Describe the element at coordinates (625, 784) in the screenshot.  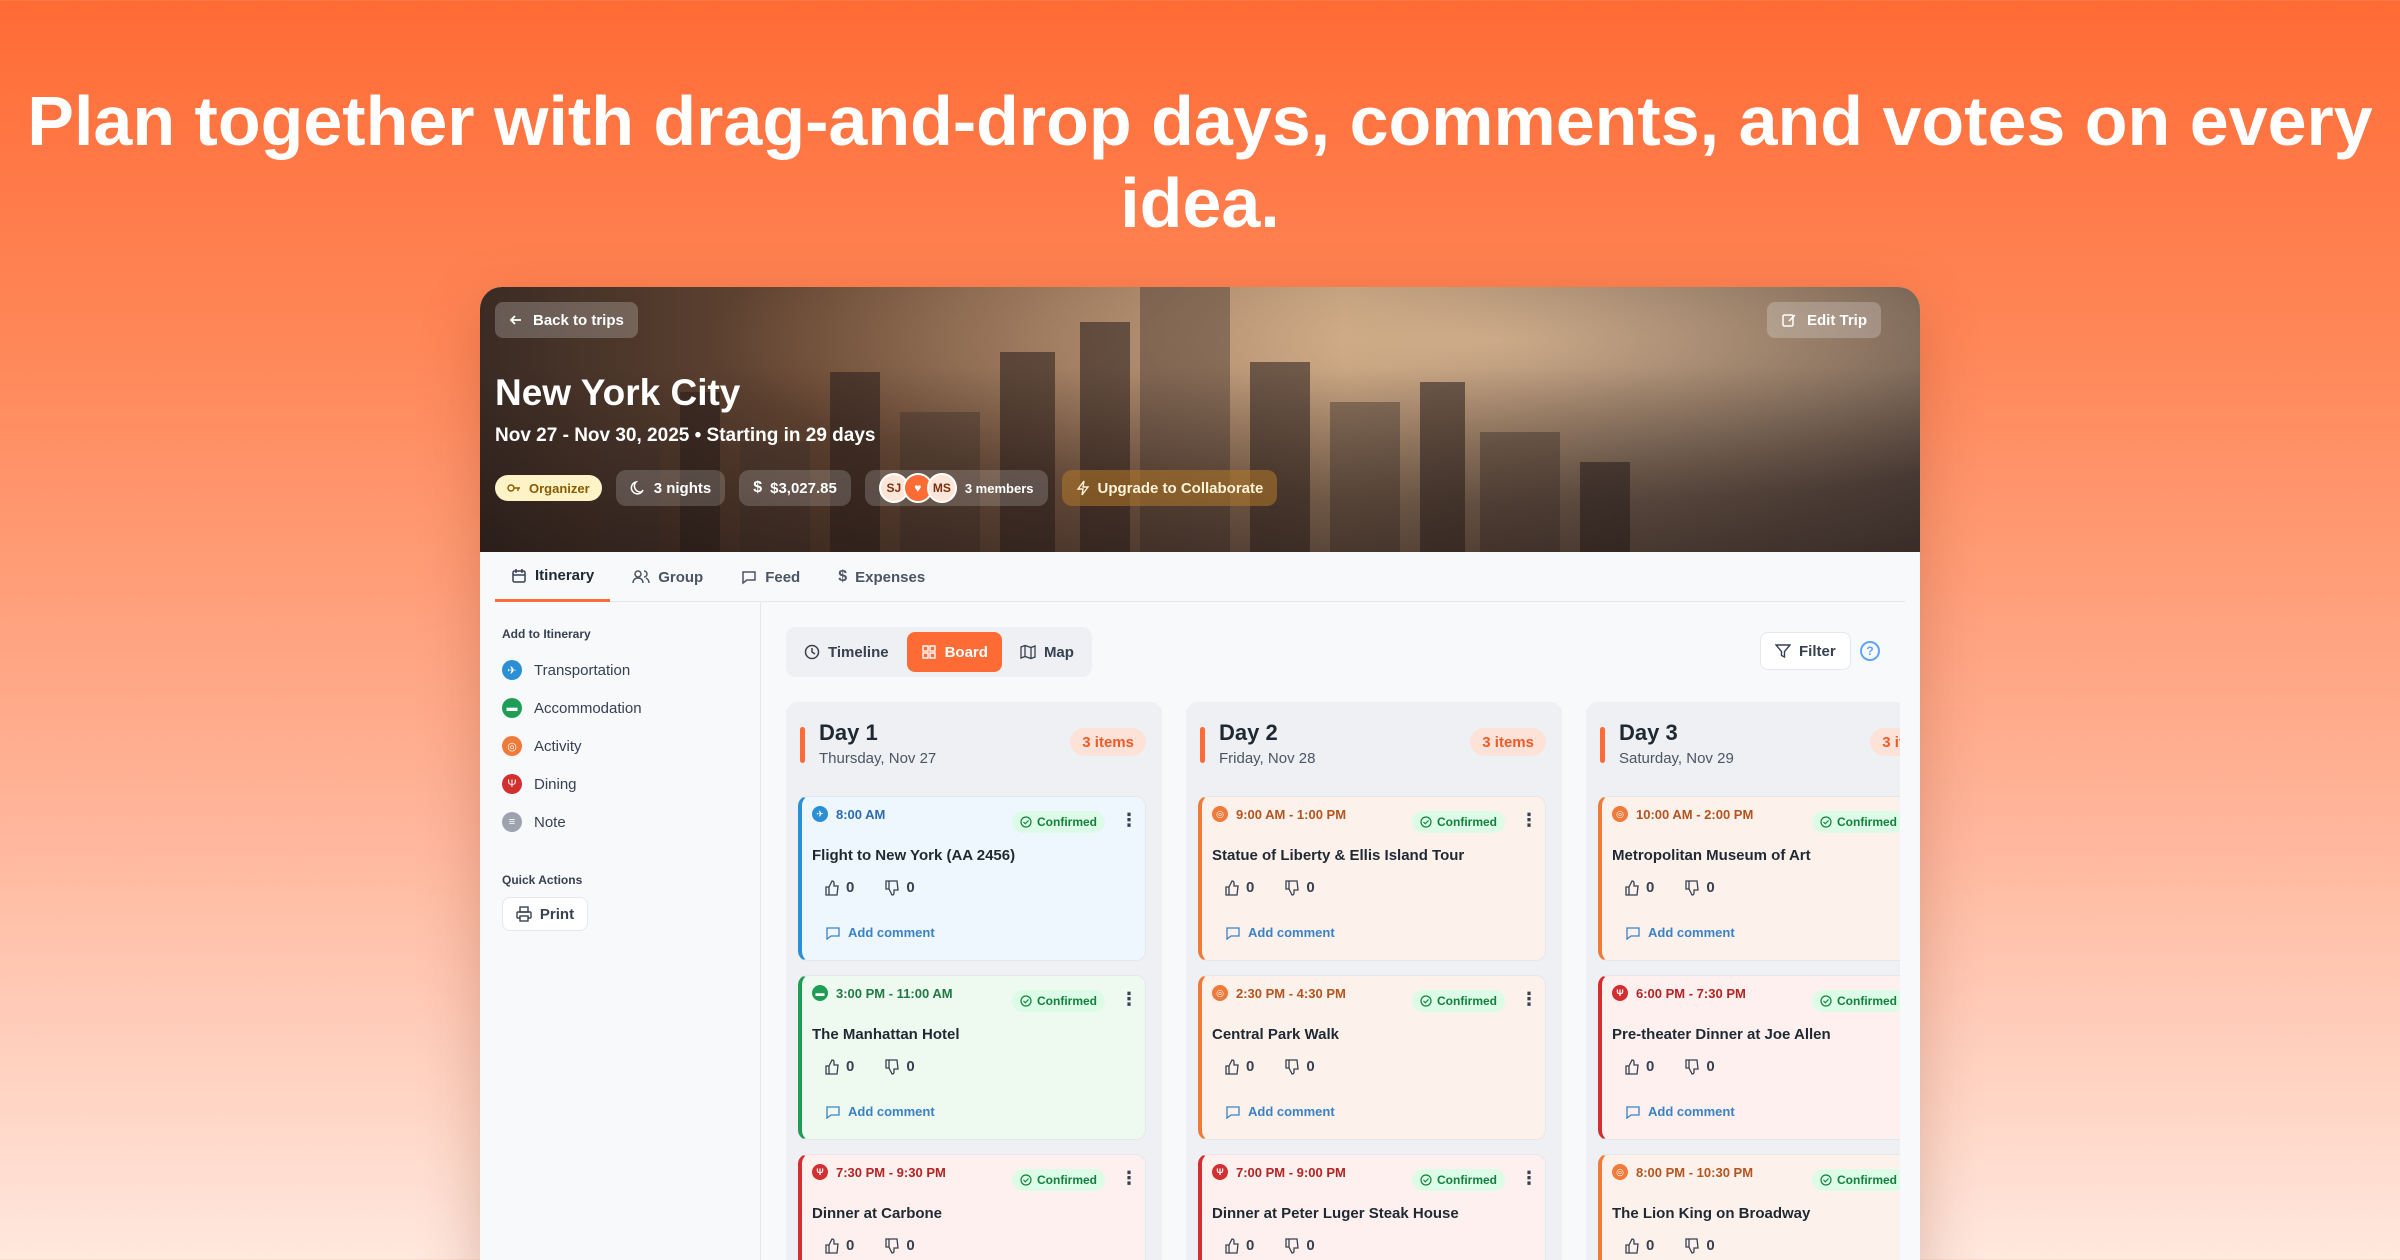
I see `sidebar-item-dining: Ψ Dining` at that location.